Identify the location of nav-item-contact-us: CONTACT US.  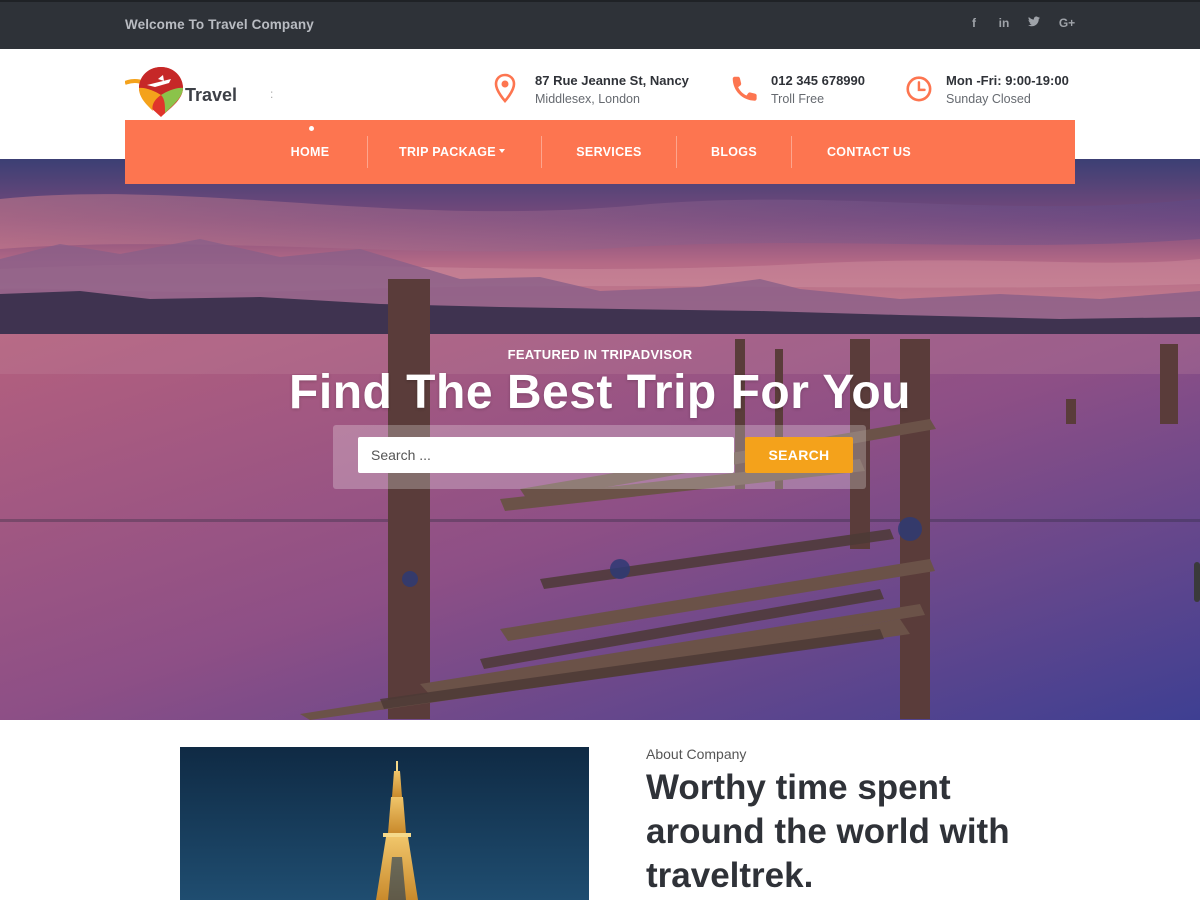
(869, 152).